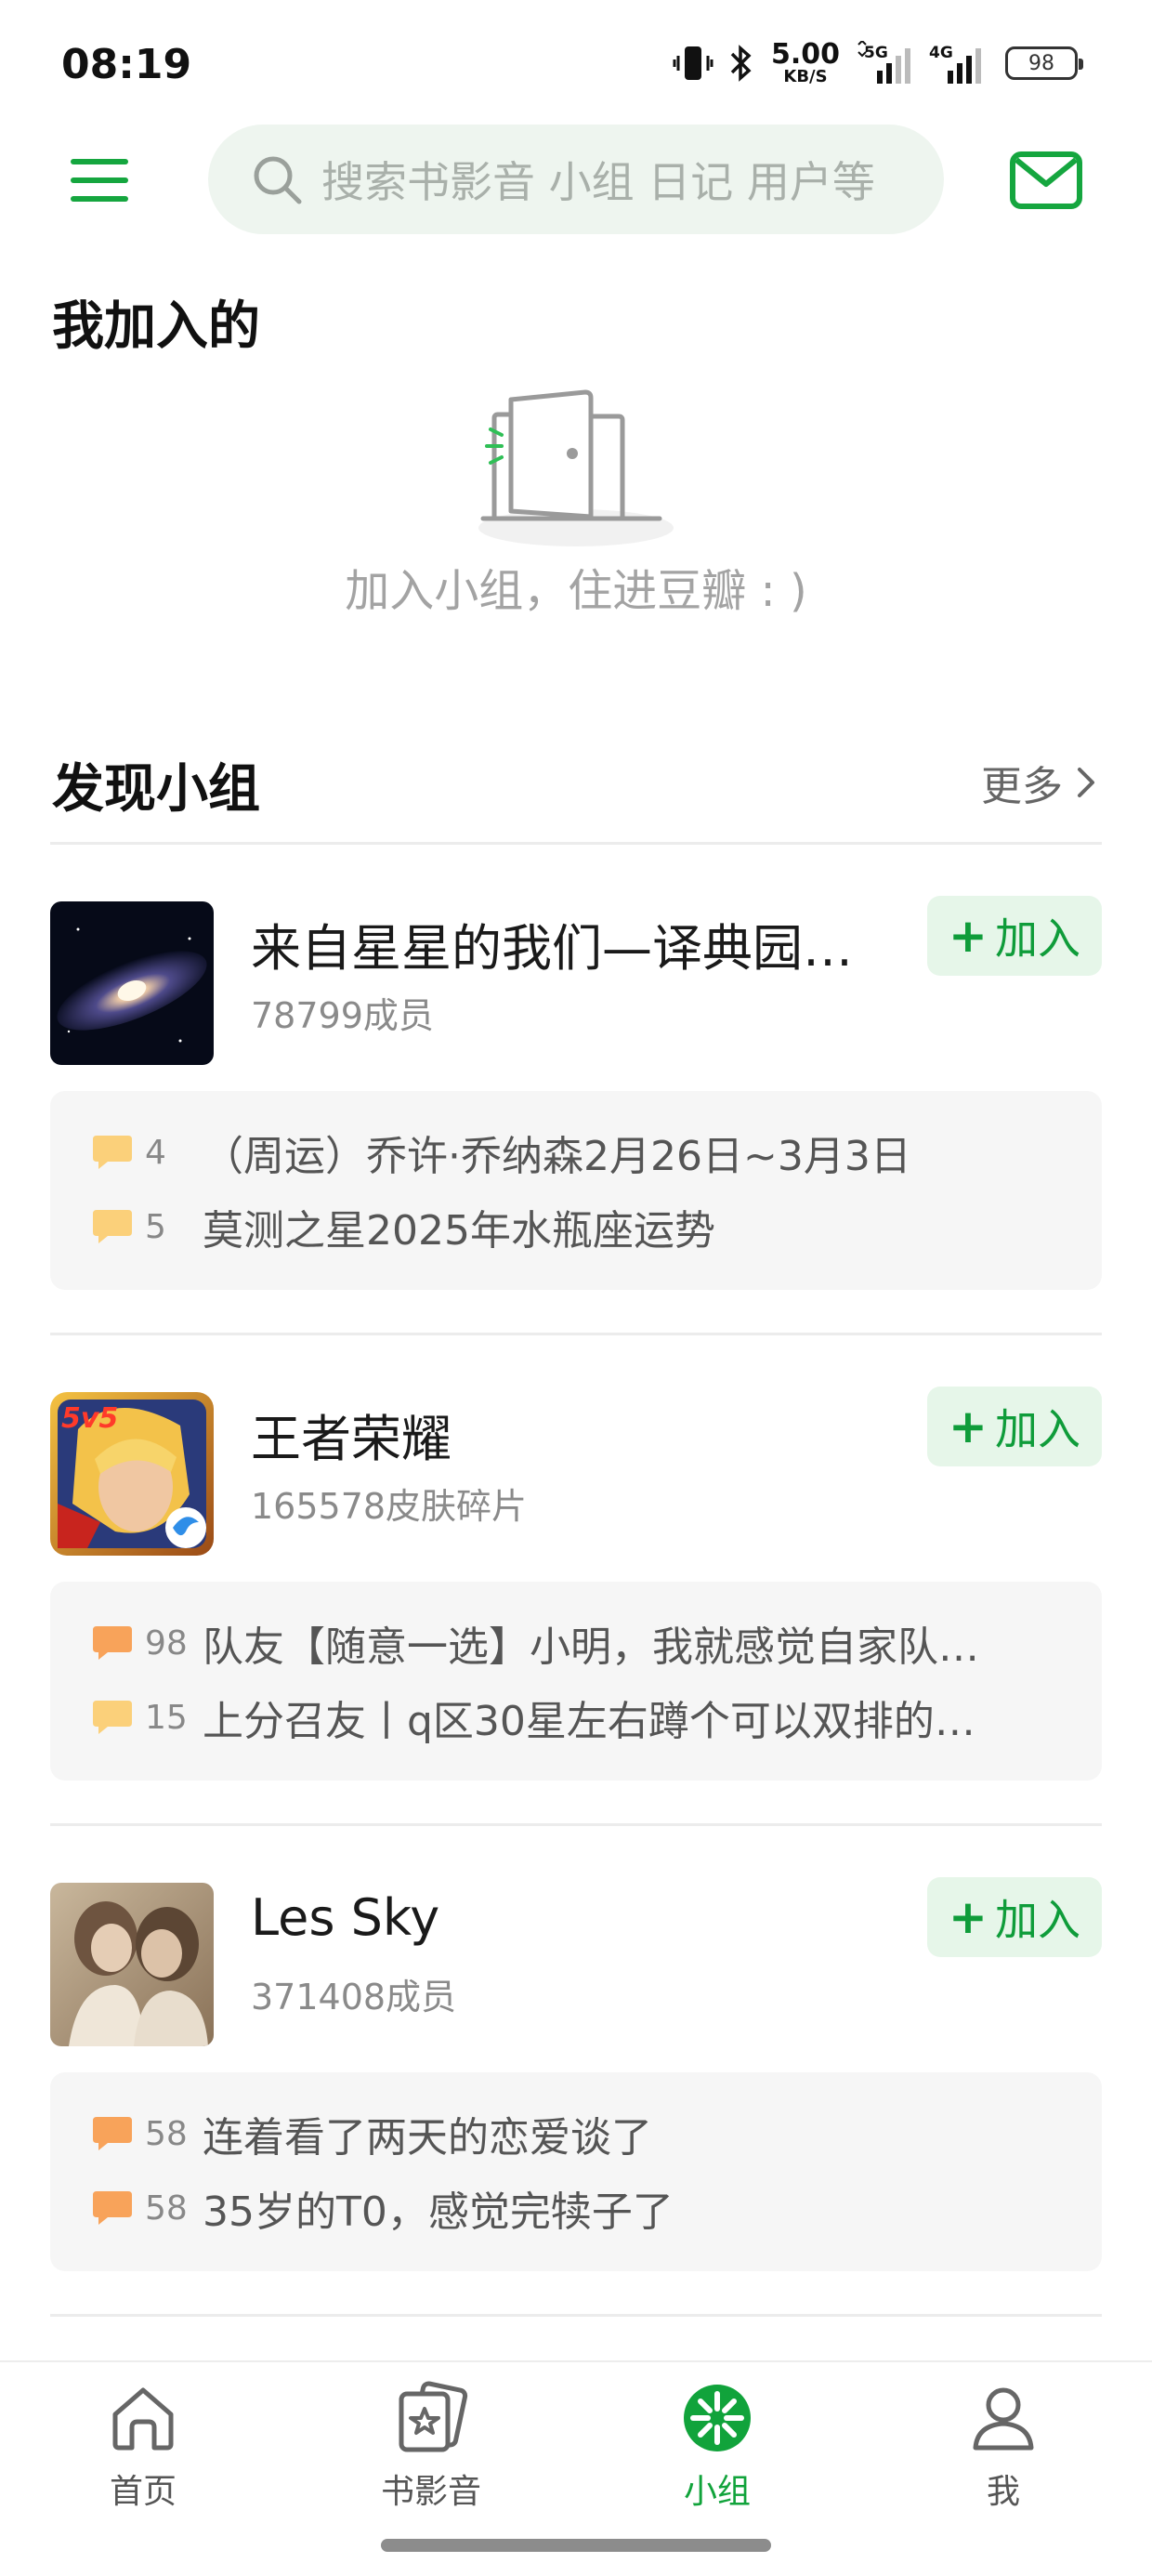 Image resolution: width=1152 pixels, height=2576 pixels. Describe the element at coordinates (955, 64) in the screenshot. I see `signal-4g-icon: 4G` at that location.